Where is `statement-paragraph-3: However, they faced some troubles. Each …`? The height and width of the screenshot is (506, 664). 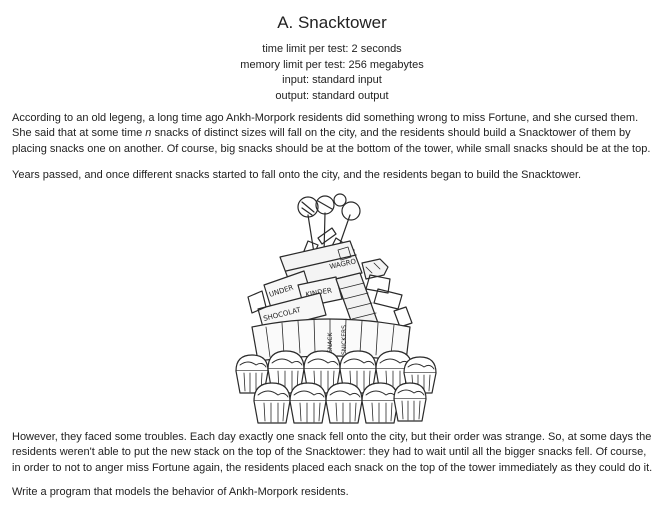
statement-paragraph-3: However, they faced some troubles. Each … is located at coordinates (332, 452).